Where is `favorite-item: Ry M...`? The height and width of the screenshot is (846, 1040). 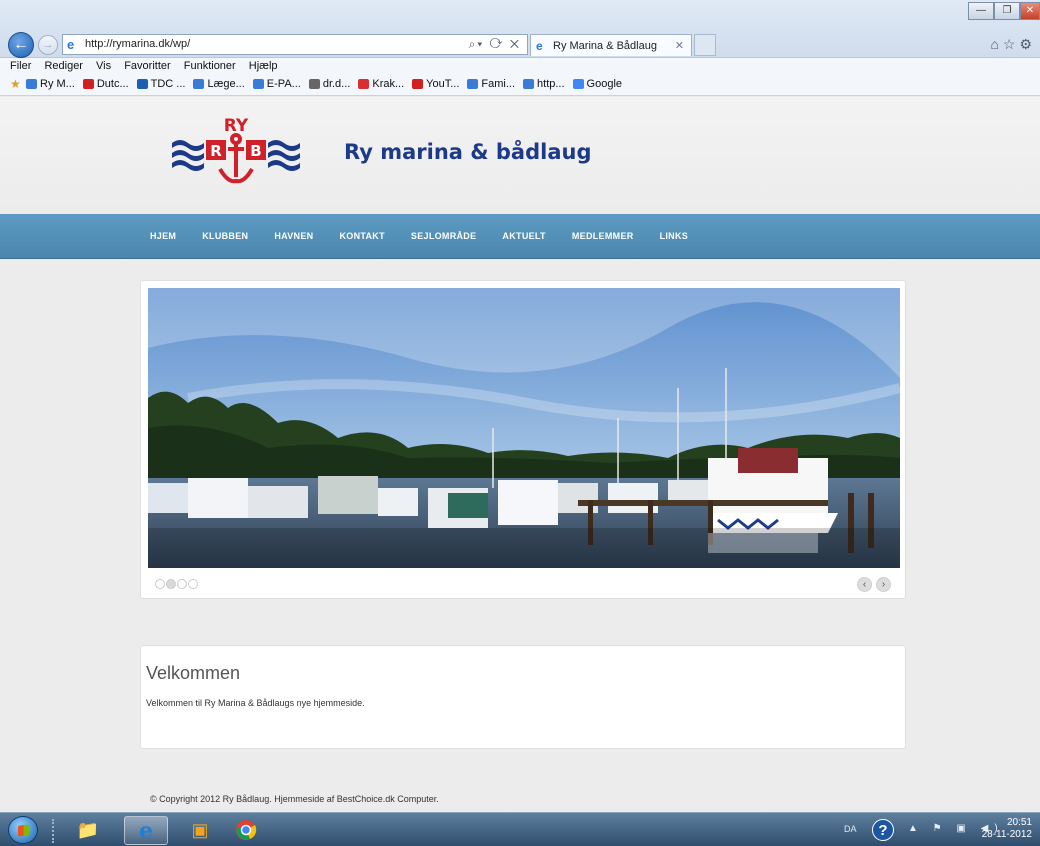
favorite-item: Ry M... is located at coordinates (50, 84).